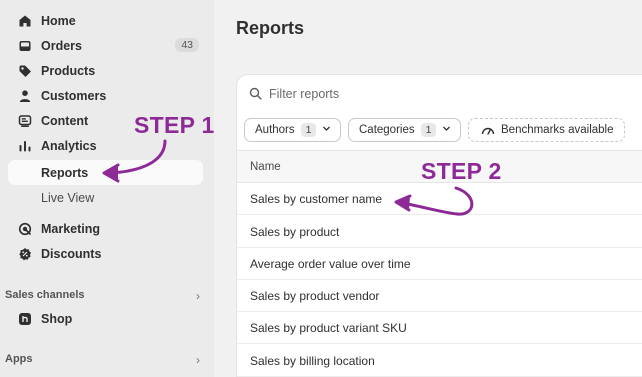  What do you see at coordinates (439, 361) in the screenshot?
I see `table-row: Sales by billing location` at bounding box center [439, 361].